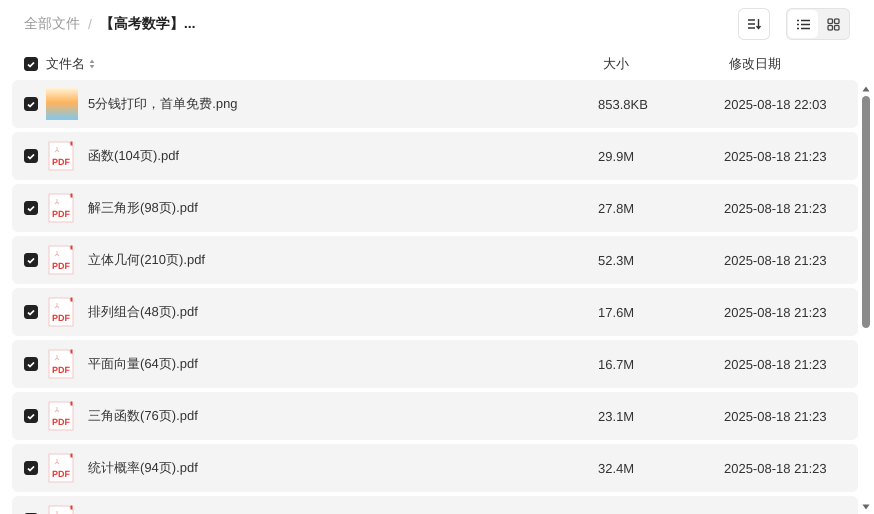 This screenshot has height=514, width=874. I want to click on file-row: PDF 排列组合(48页).pdf 17.6M 2025-08-18 21:23, so click(435, 312).